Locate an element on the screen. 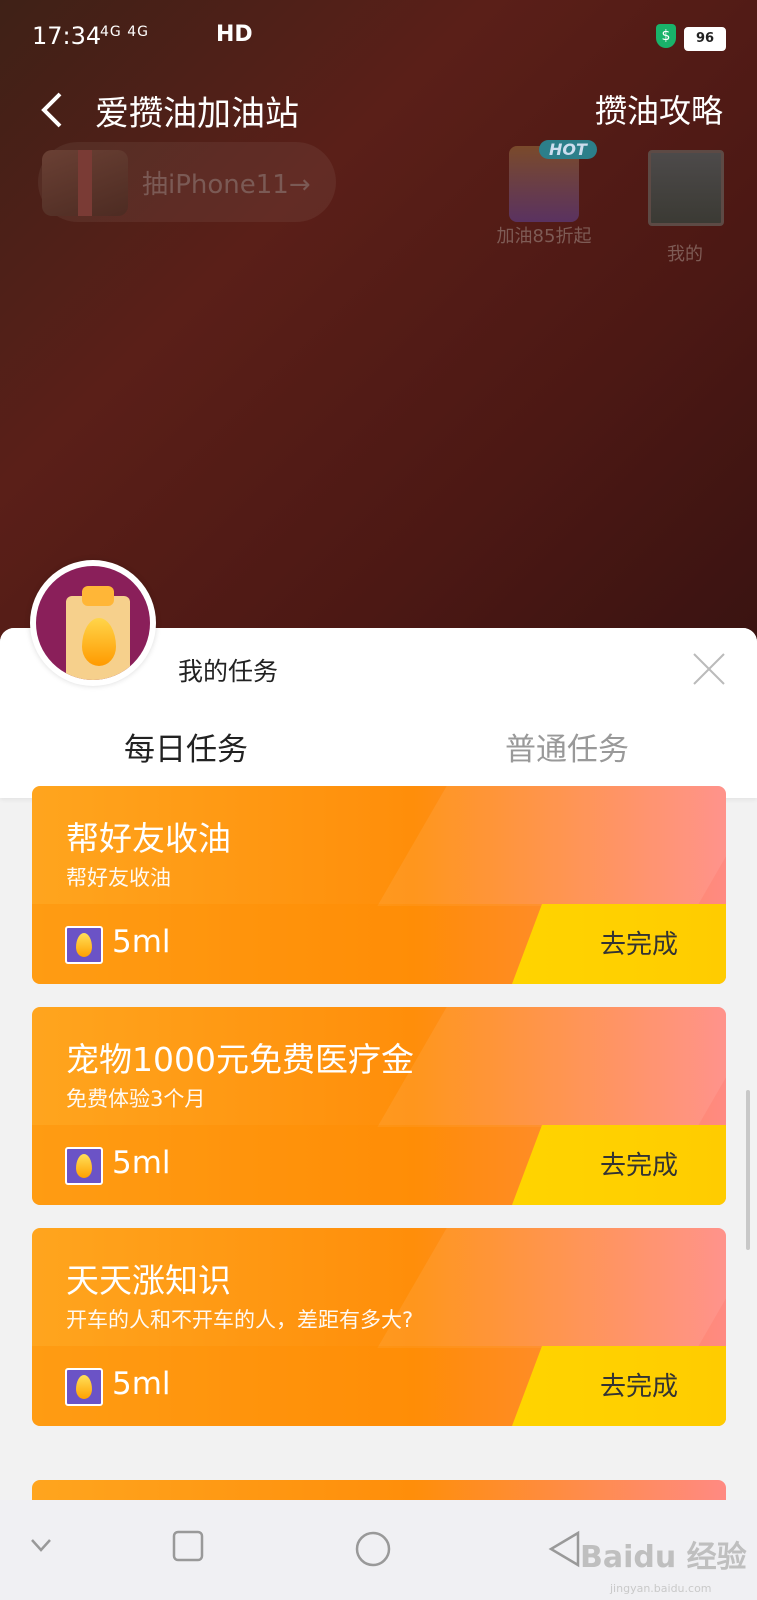  page-title: 爱攒油加油站 is located at coordinates (197, 114).